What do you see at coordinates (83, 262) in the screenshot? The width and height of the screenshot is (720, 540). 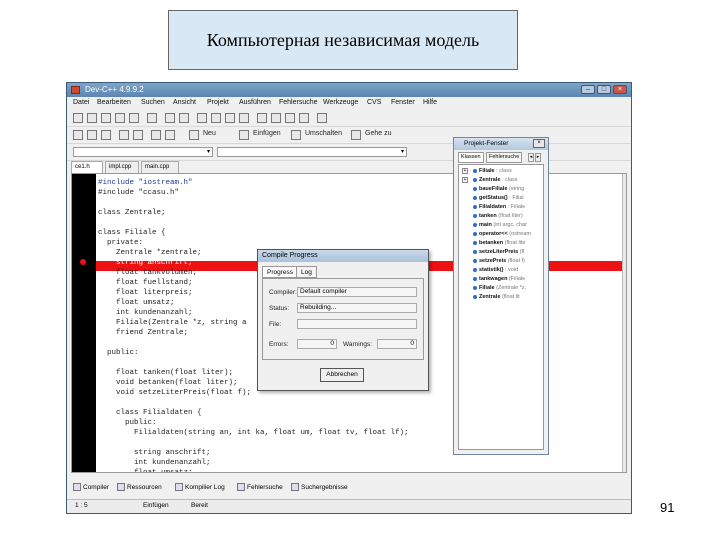 I see `breakpoint-marker` at bounding box center [83, 262].